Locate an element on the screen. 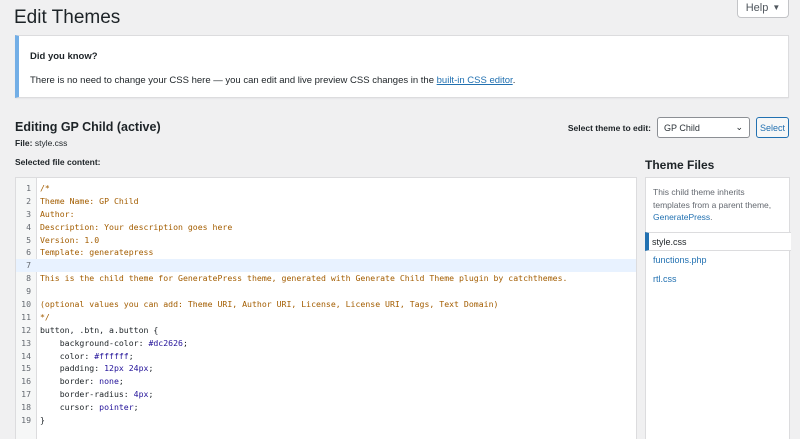  css-property: cursor: is located at coordinates (70, 407).